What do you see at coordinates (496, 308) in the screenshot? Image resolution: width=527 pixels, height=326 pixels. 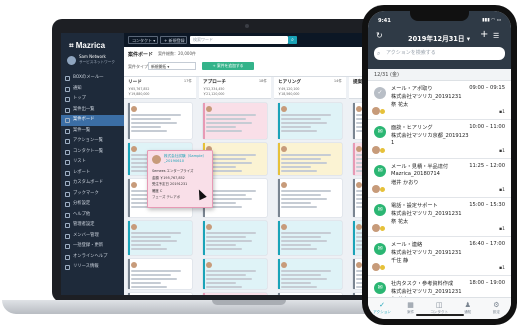 I see `tab-item: ⚙ 設定` at bounding box center [496, 308].